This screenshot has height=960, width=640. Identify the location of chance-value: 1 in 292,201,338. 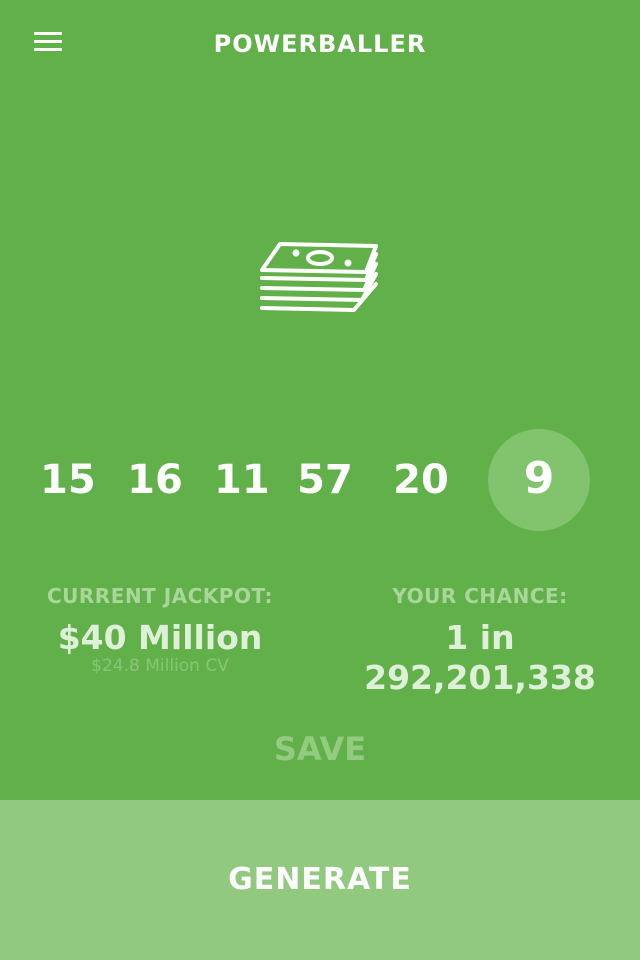
(480, 657).